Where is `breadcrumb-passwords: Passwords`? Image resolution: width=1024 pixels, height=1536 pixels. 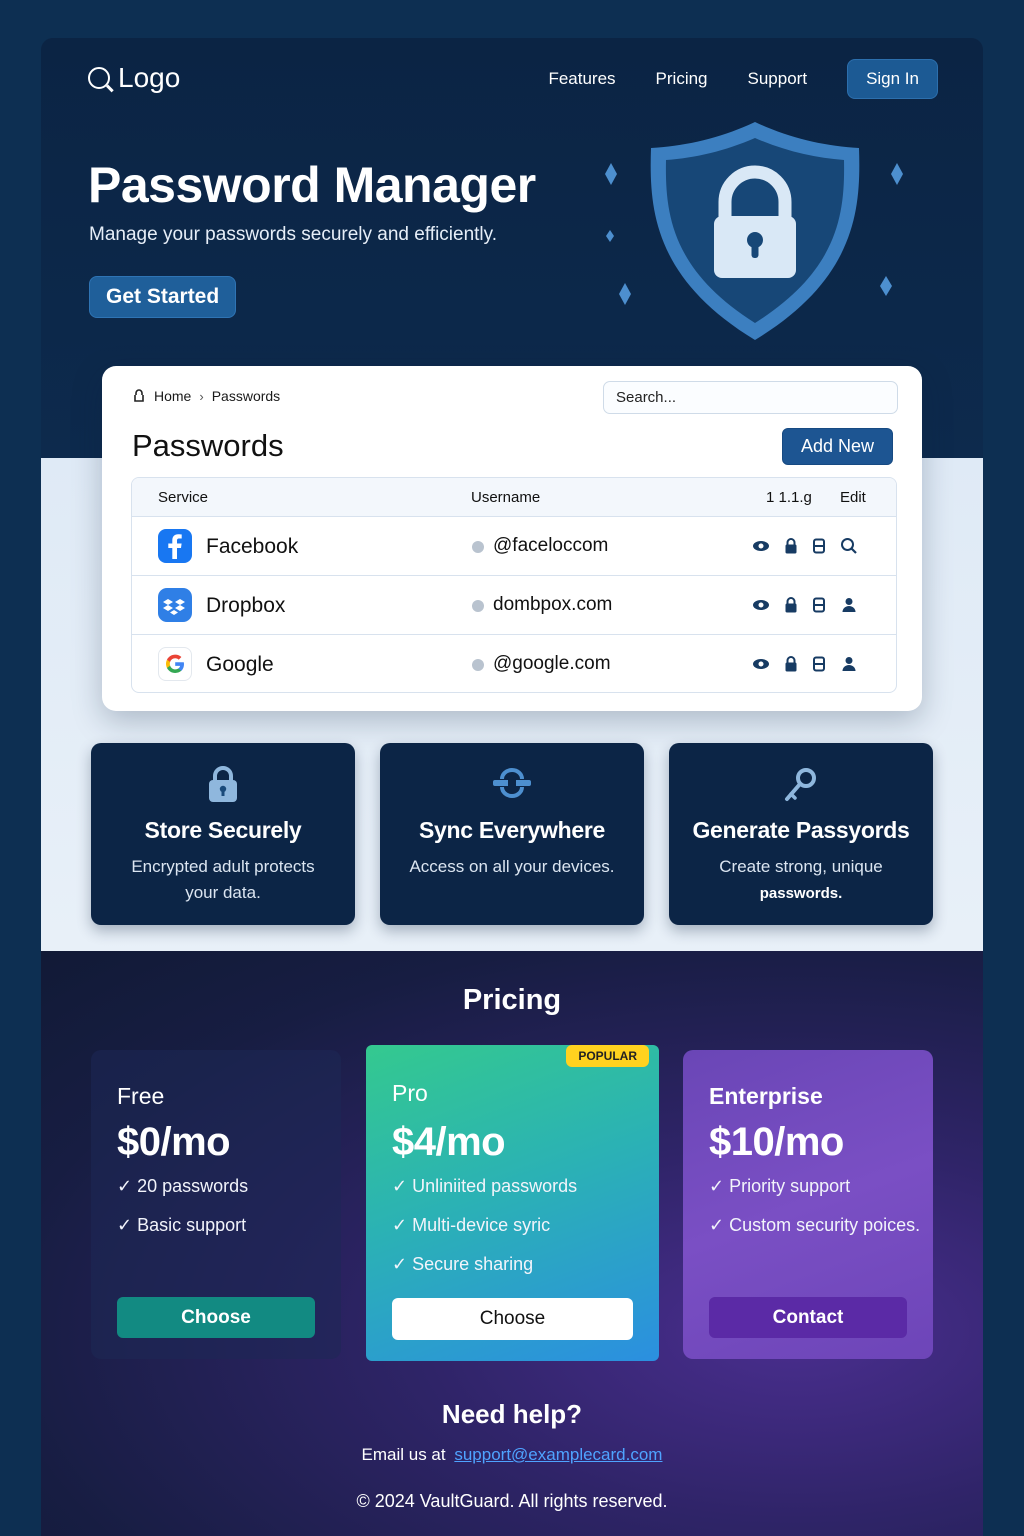
breadcrumb-passwords: Passwords is located at coordinates (246, 396).